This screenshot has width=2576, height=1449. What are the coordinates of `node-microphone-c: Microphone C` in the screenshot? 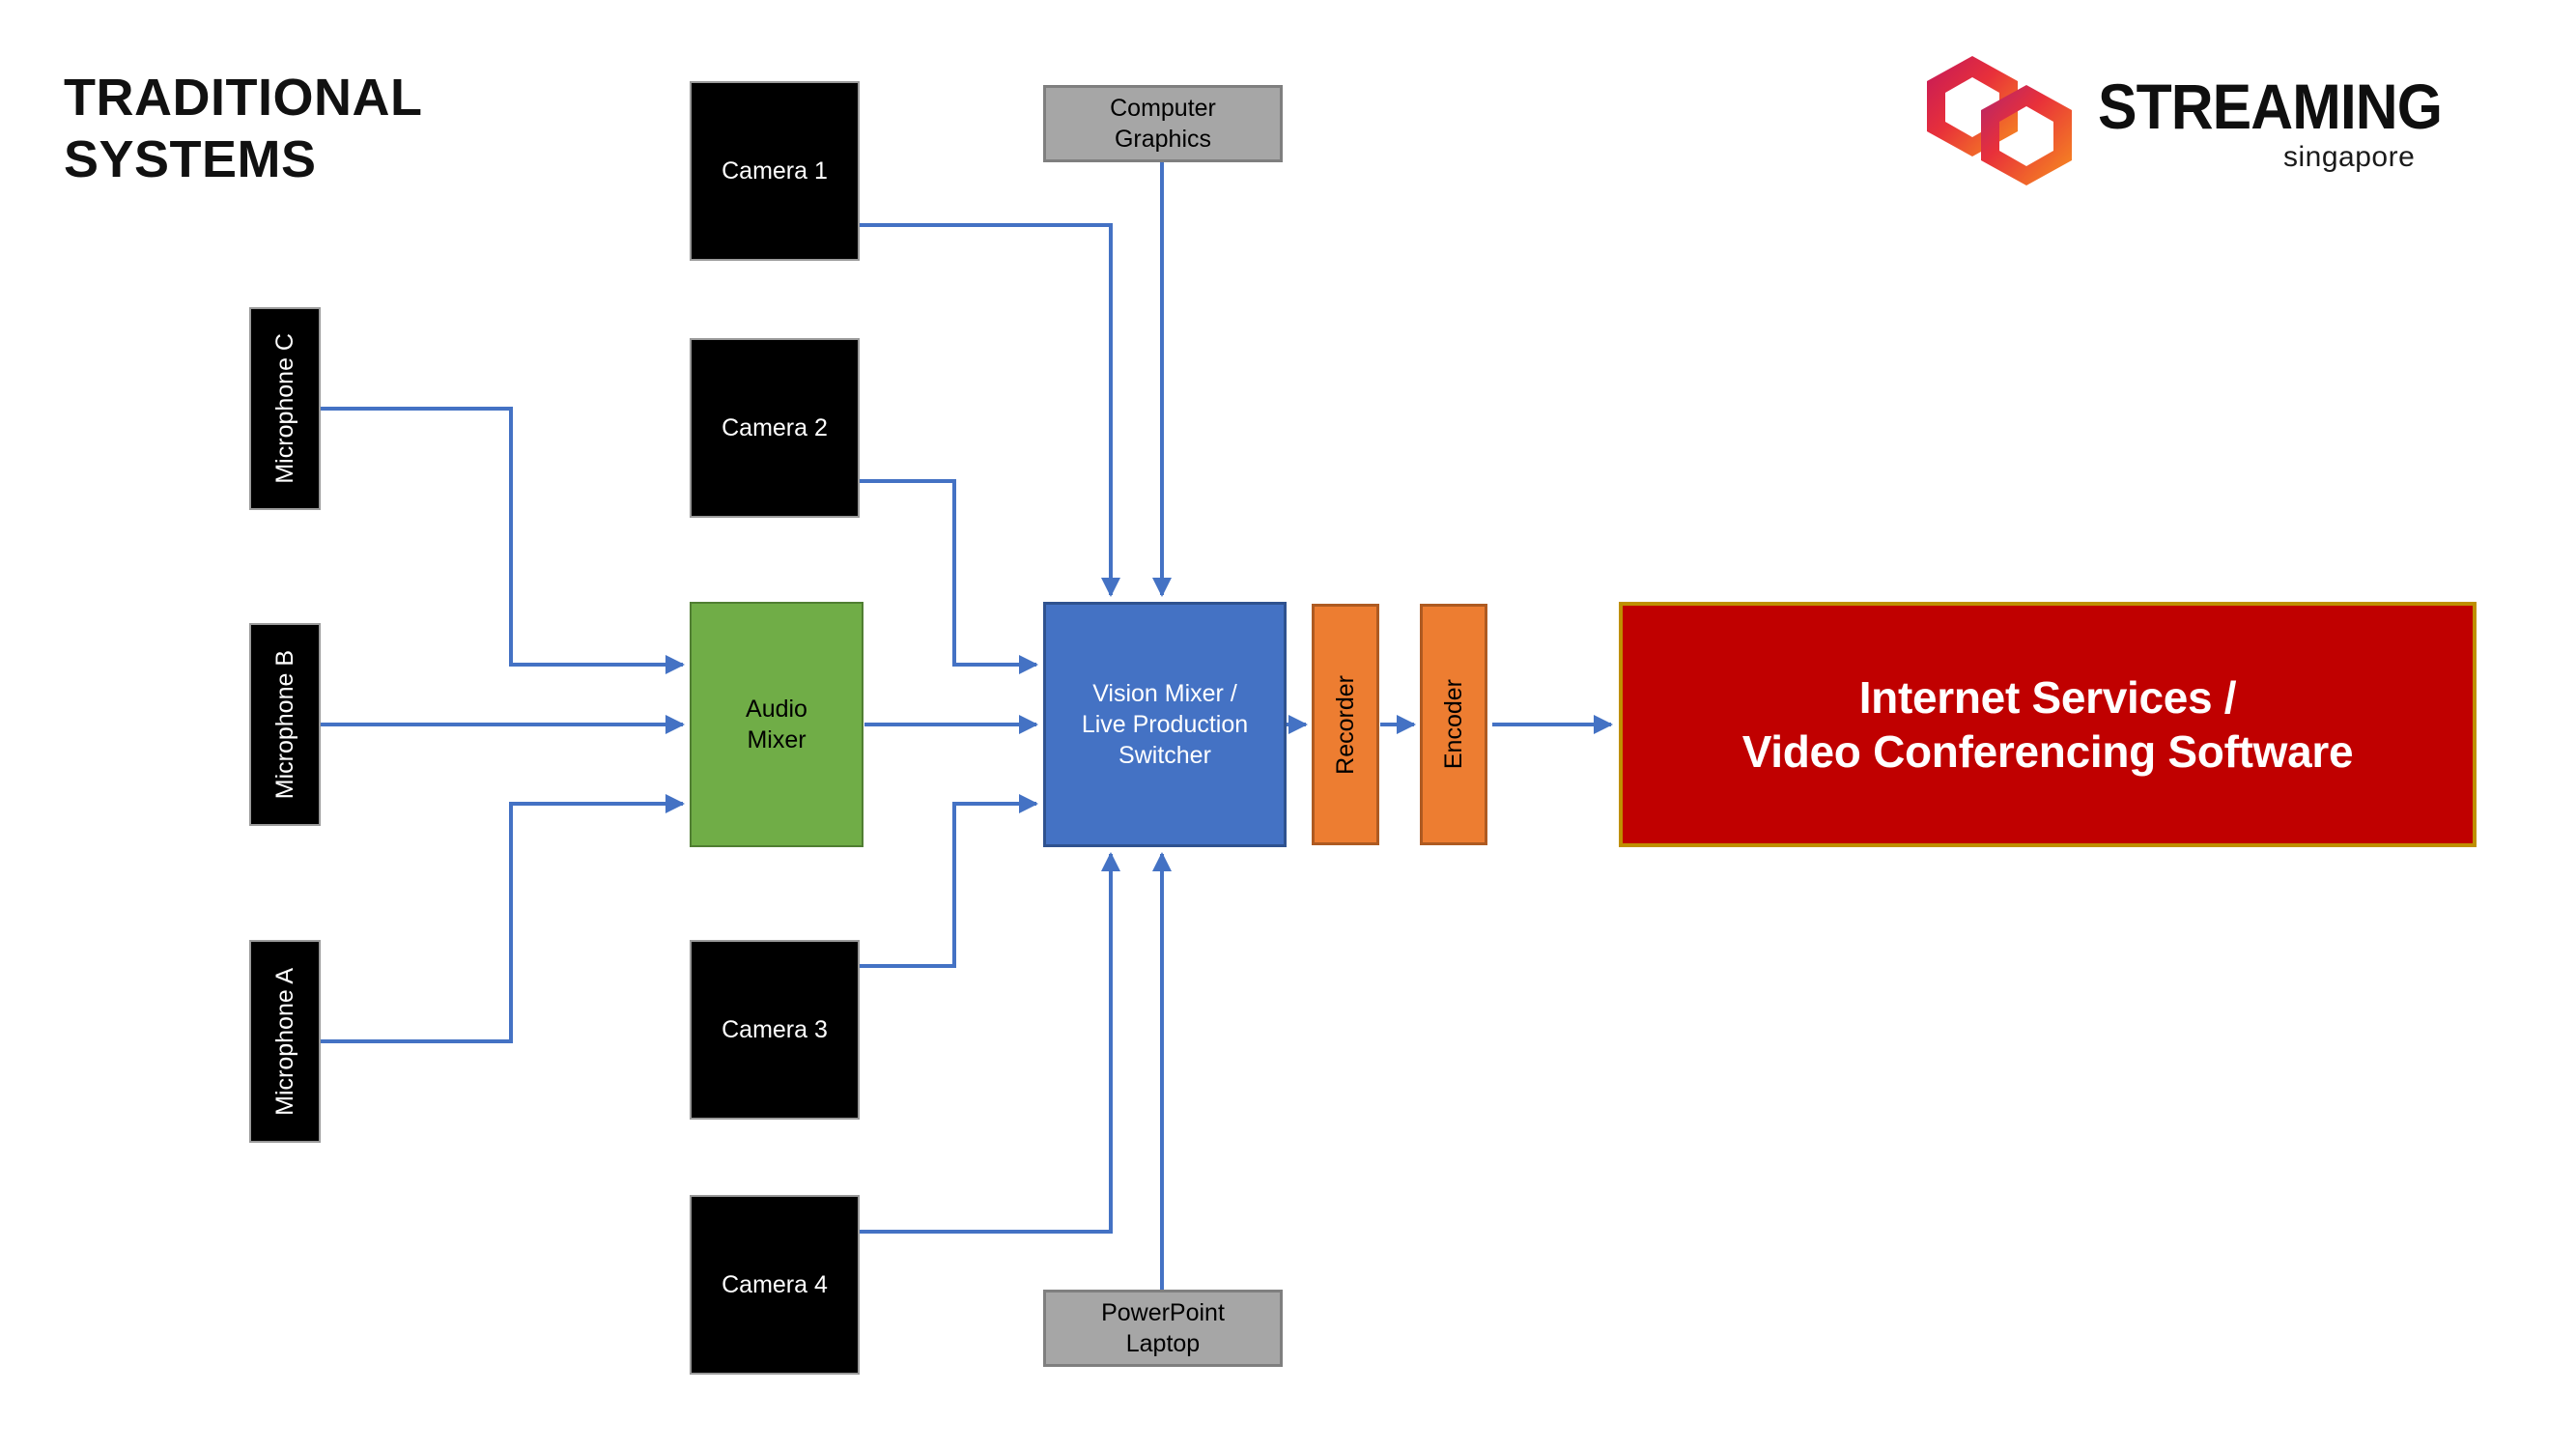 It's located at (285, 408).